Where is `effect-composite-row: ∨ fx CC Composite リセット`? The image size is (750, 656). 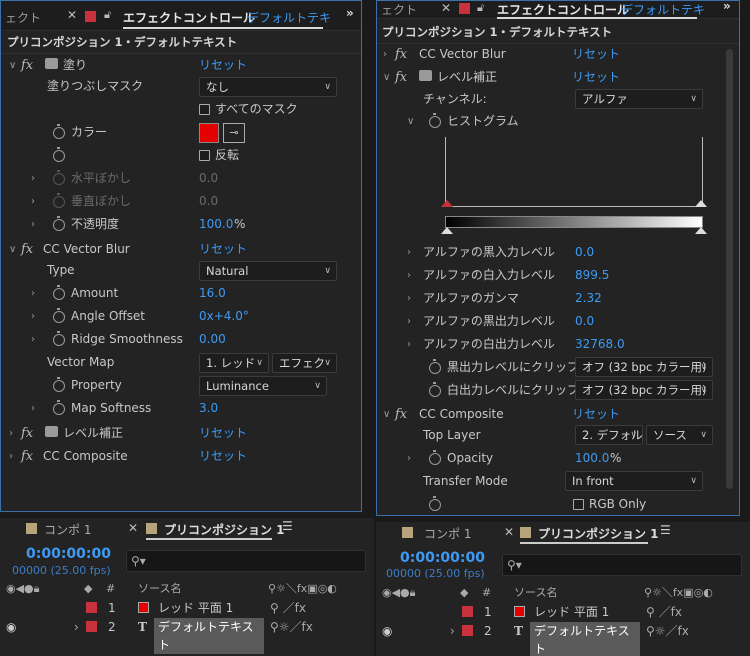 effect-composite-row: ∨ fx CC Composite リセット is located at coordinates (558, 414).